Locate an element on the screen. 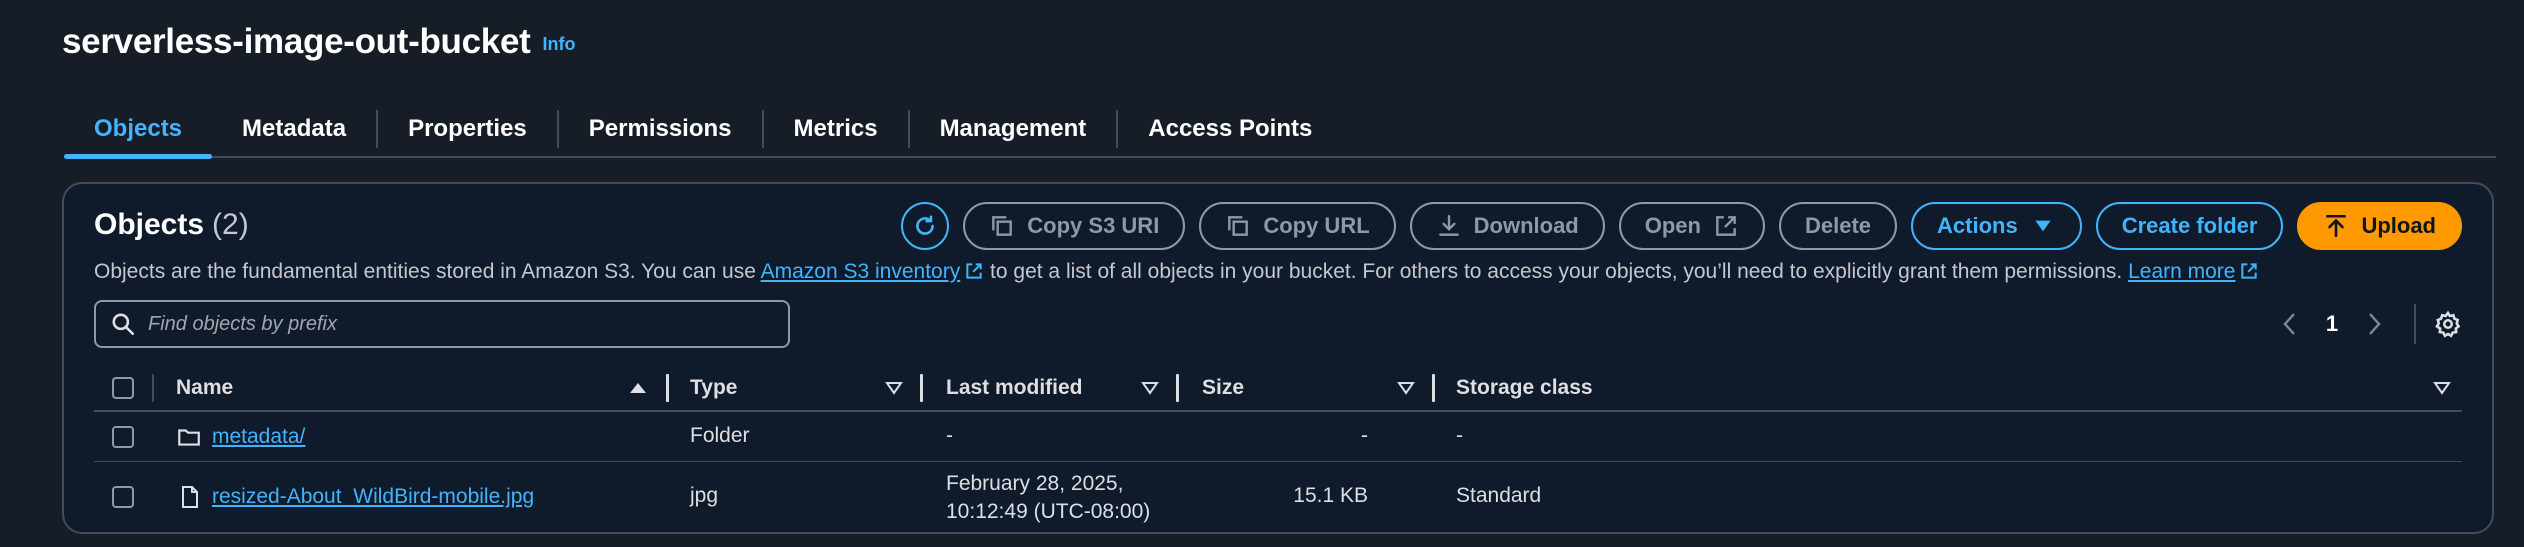 This screenshot has height=547, width=2524. object-storage-class: - is located at coordinates (1459, 435).